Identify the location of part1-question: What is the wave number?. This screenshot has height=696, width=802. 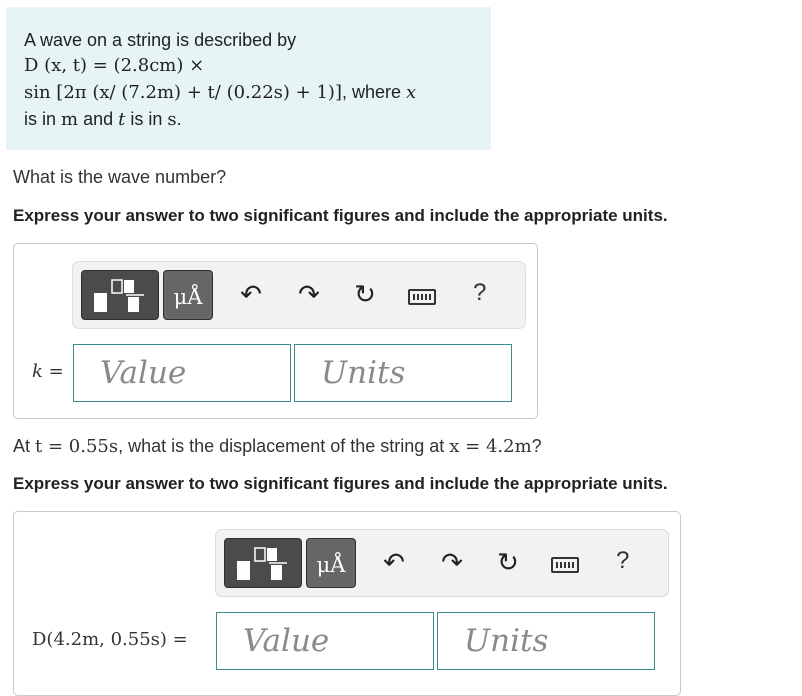
(120, 177).